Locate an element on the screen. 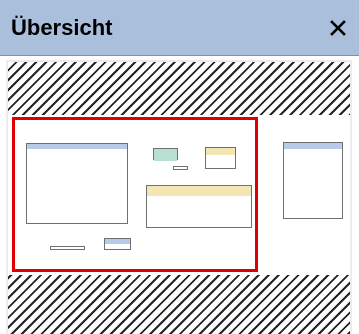 This screenshot has width=359, height=334. diagram-window-right is located at coordinates (313, 180).